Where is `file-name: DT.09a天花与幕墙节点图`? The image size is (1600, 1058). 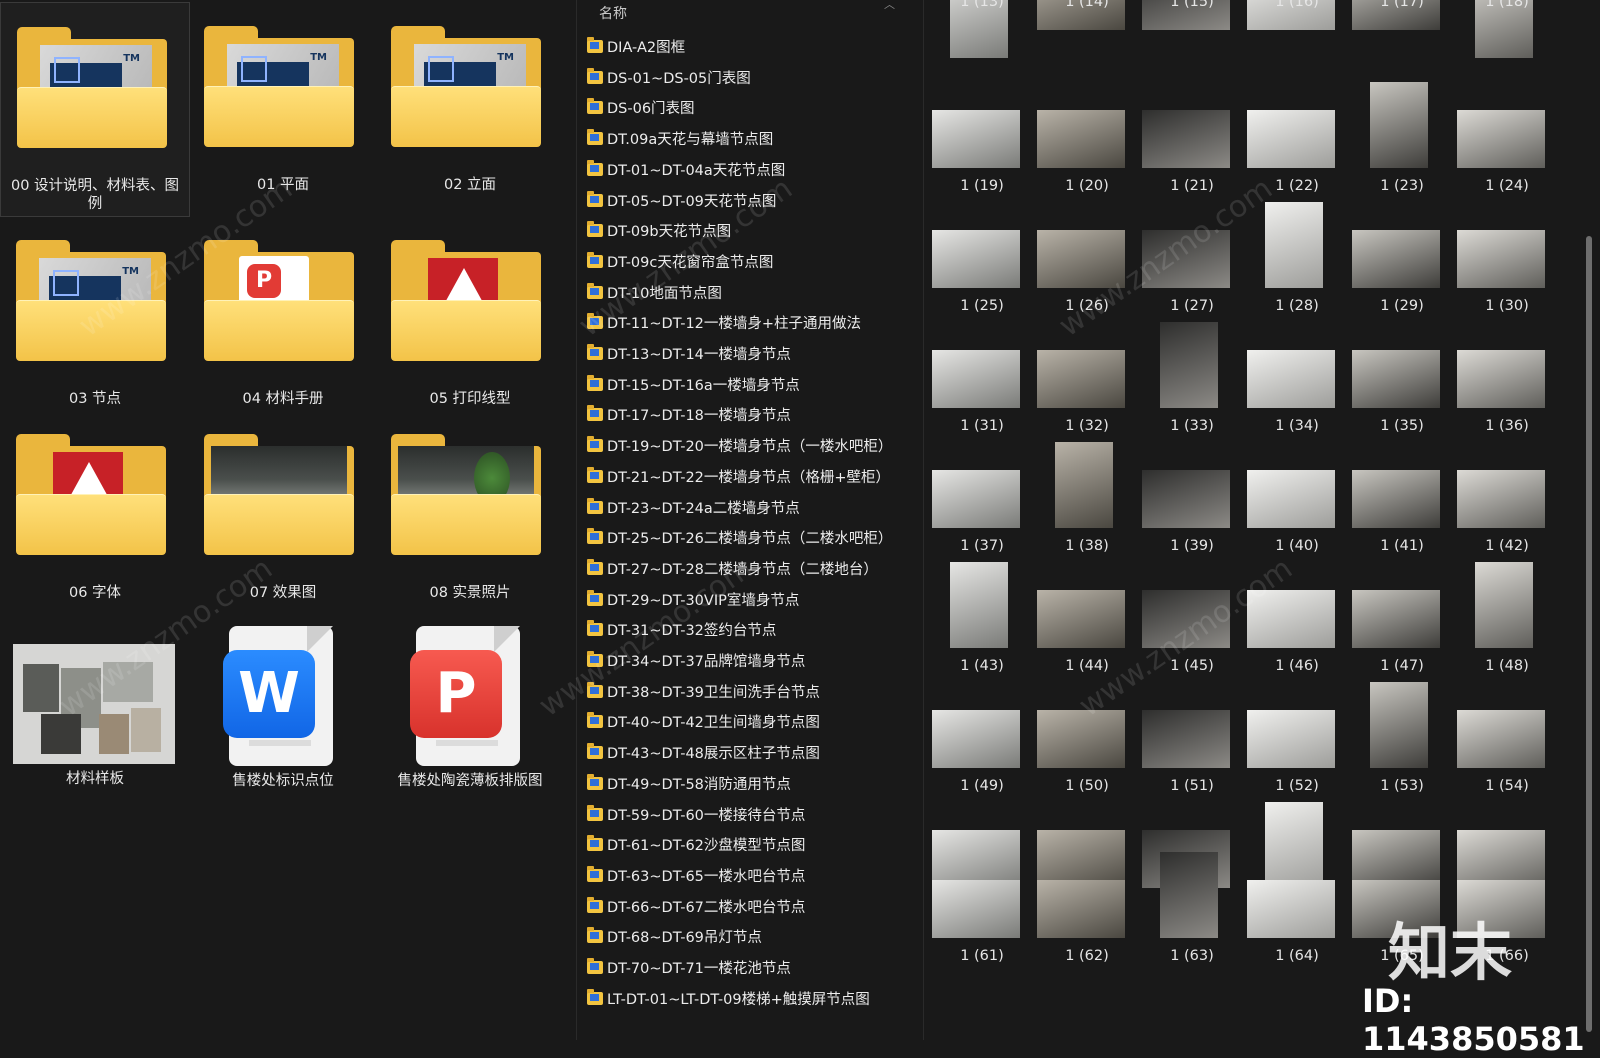 file-name: DT.09a天花与幕墙节点图 is located at coordinates (690, 140).